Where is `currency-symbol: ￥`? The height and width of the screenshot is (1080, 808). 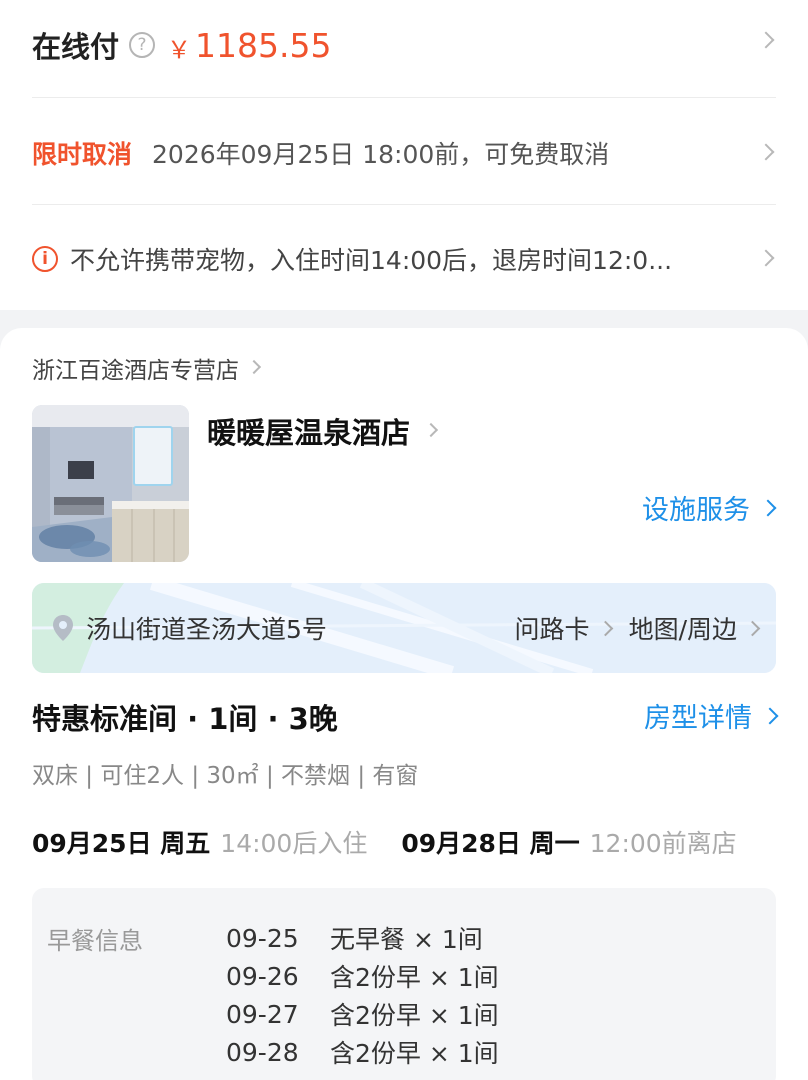 currency-symbol: ￥ is located at coordinates (179, 49).